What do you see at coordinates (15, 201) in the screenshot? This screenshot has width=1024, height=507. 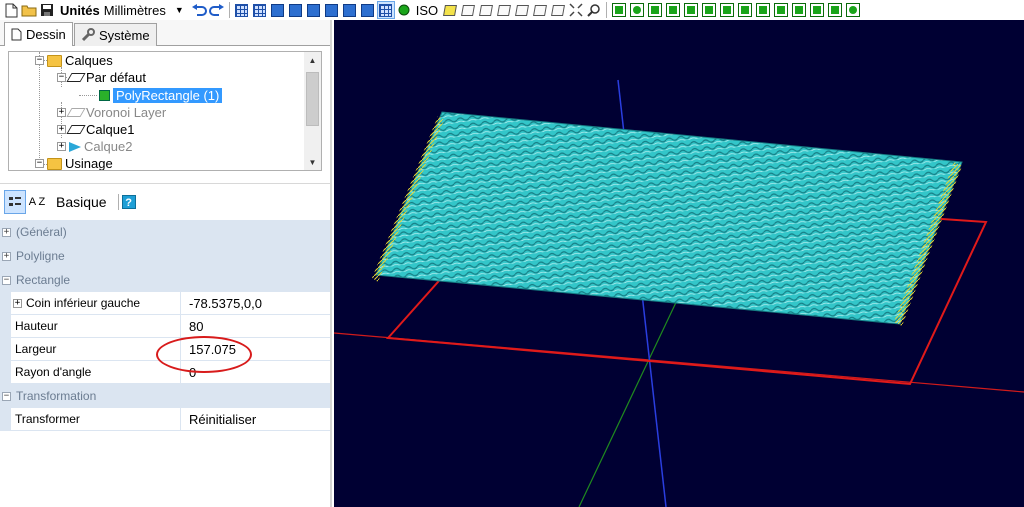 I see `categorized-icon` at bounding box center [15, 201].